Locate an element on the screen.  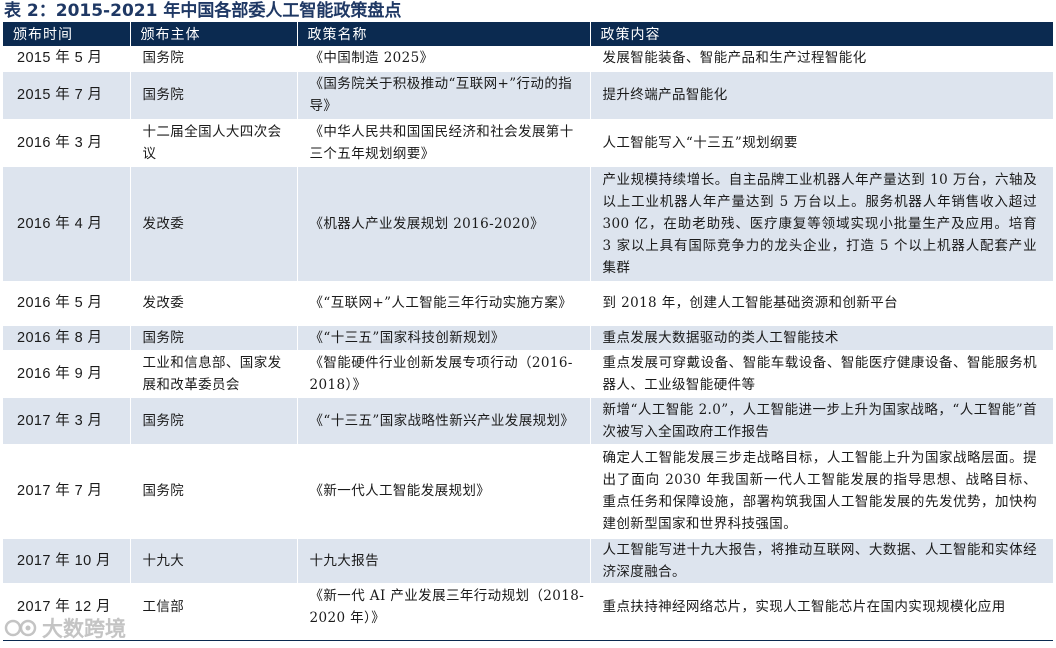
cell-policy-name: 《智能硬件行业创新发展专项行动（2016-2018）》 is located at coordinates (443, 374).